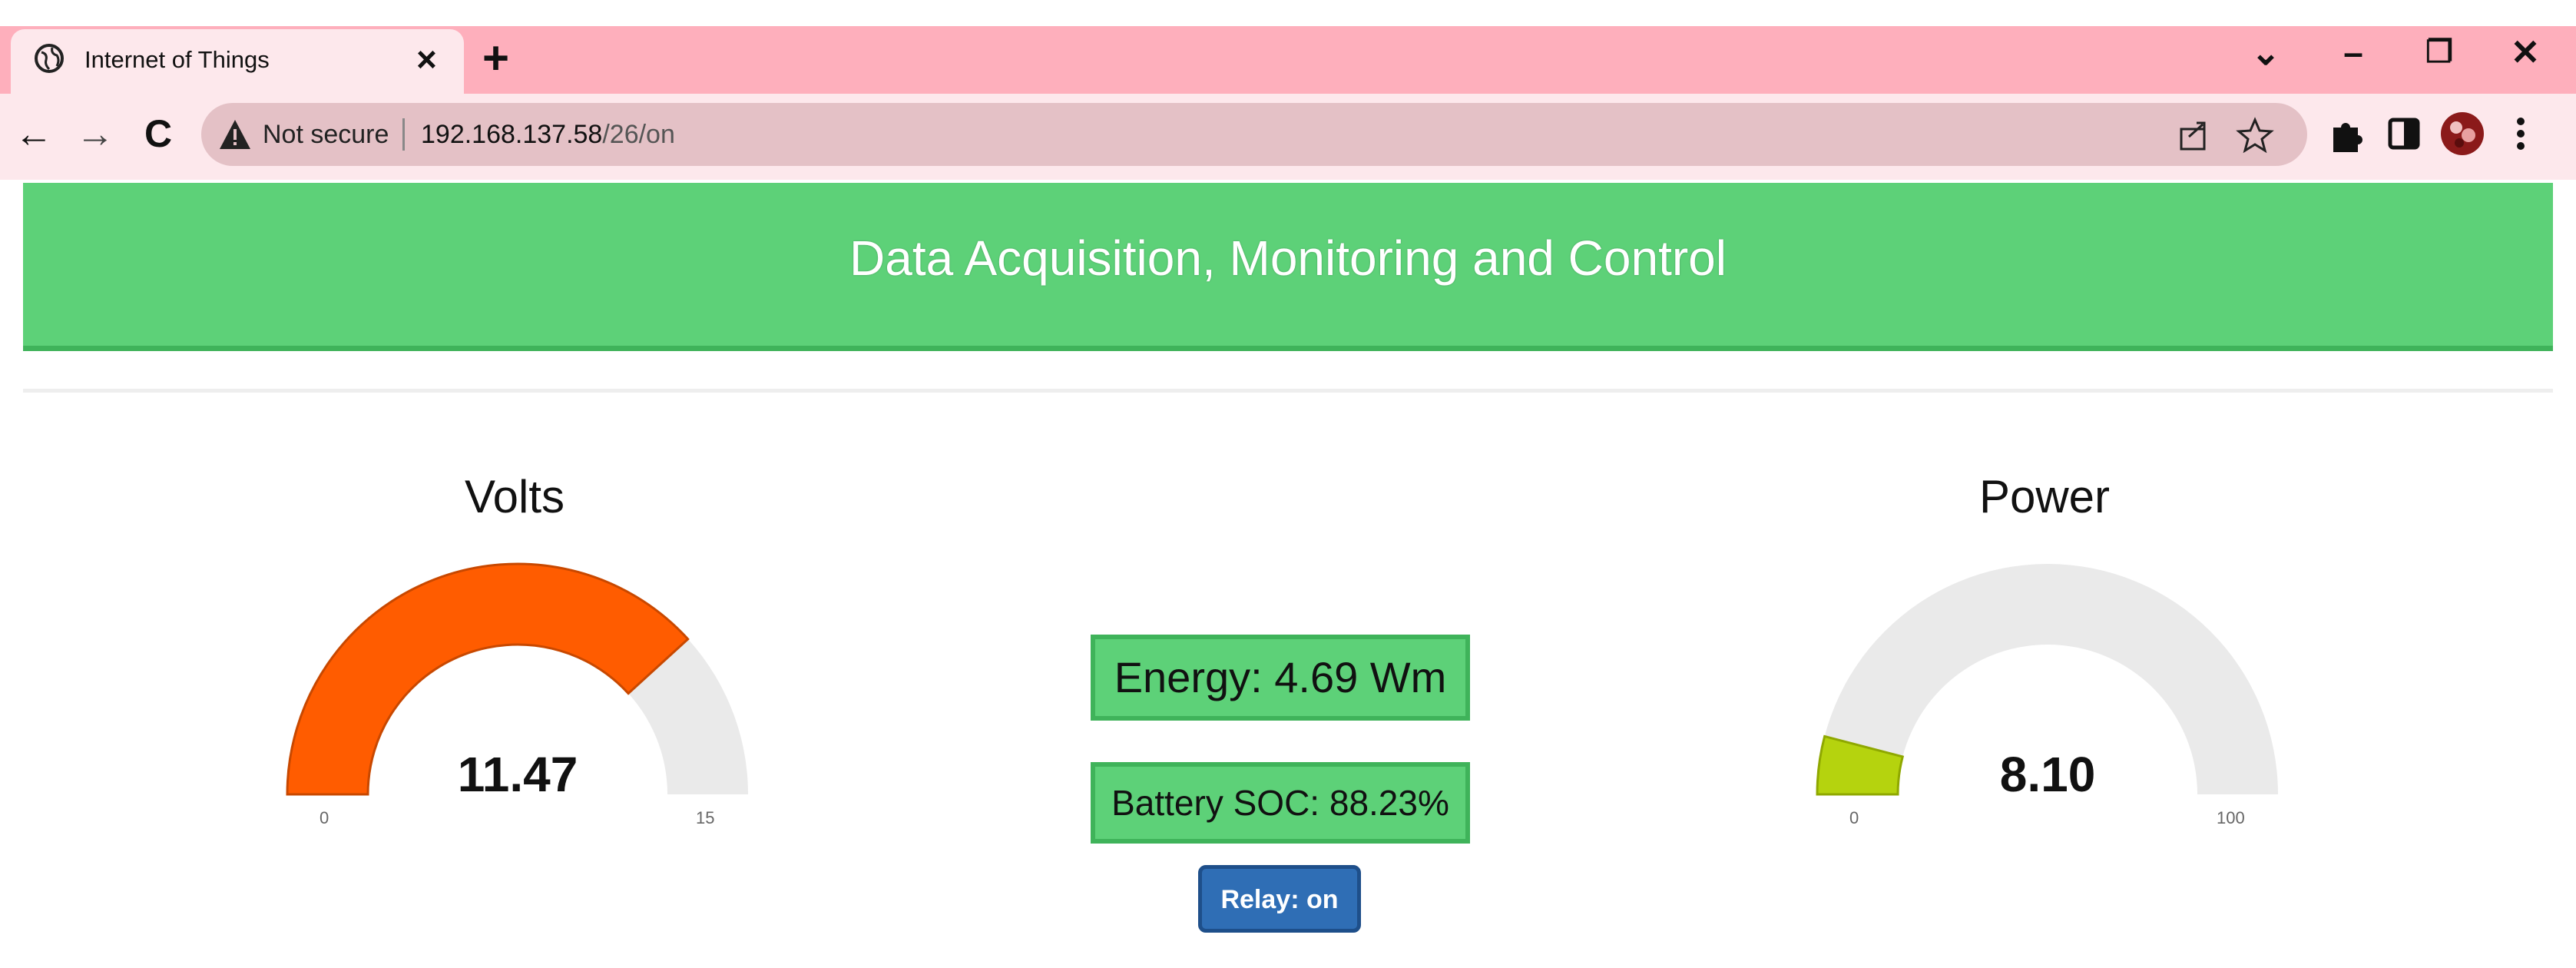  I want to click on browser-tab: Internet of Things ×, so click(237, 62).